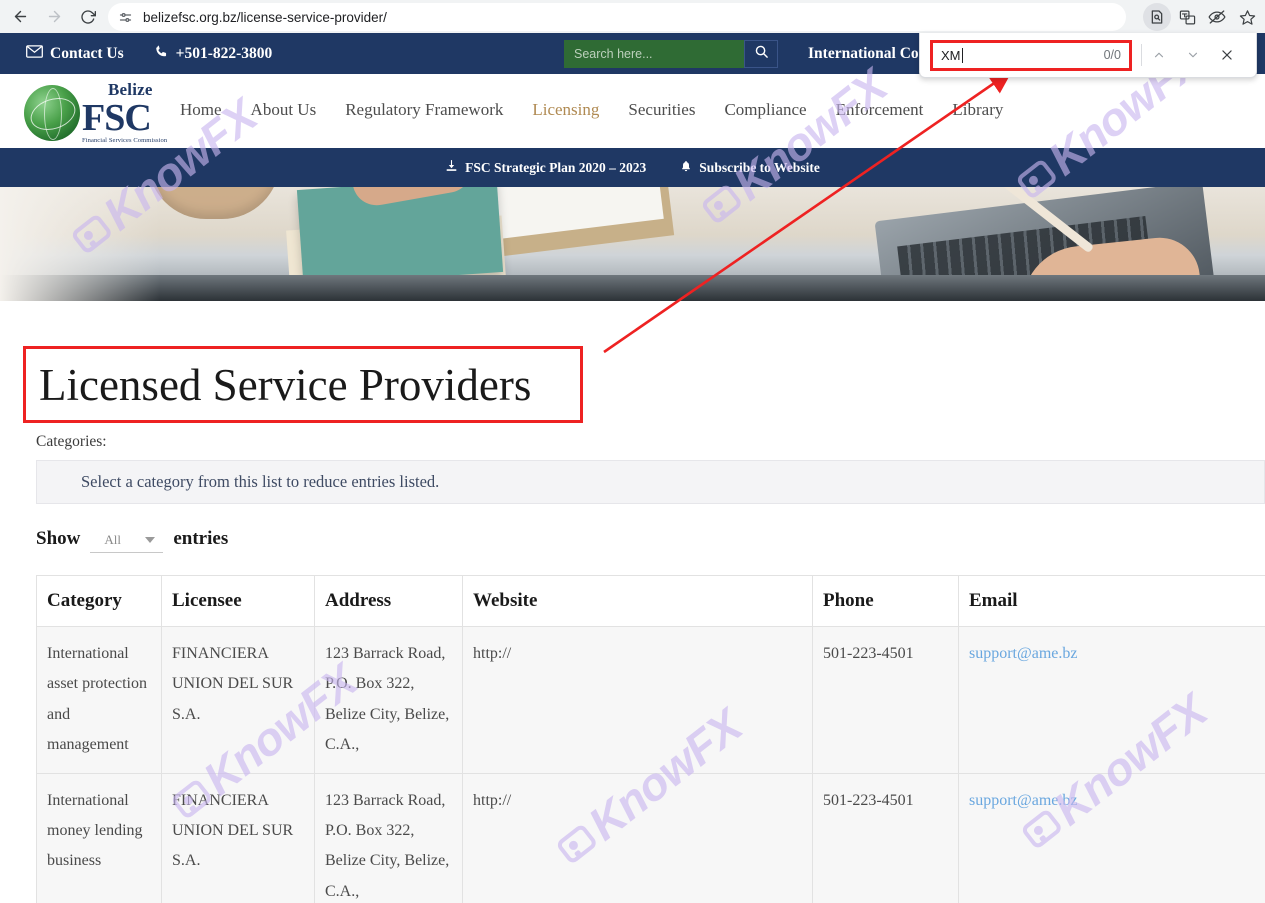 The width and height of the screenshot is (1265, 903). Describe the element at coordinates (58, 538) in the screenshot. I see `show-label: Show` at that location.